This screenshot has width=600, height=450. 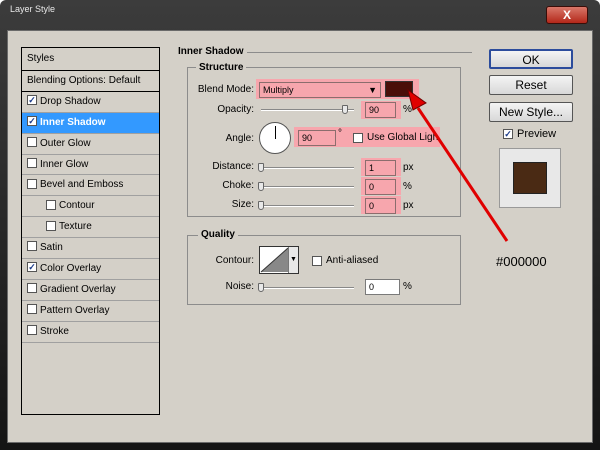 What do you see at coordinates (521, 261) in the screenshot?
I see `annotation-label: #000000` at bounding box center [521, 261].